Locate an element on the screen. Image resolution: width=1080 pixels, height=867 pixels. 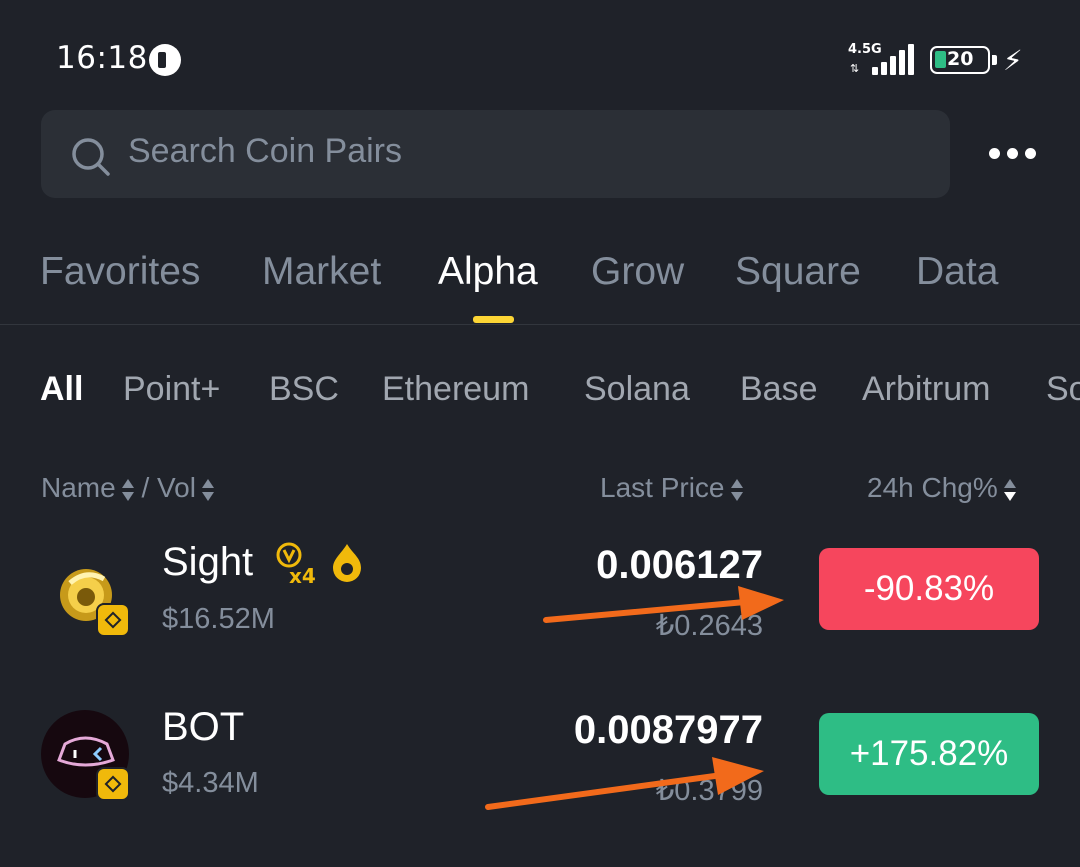
tab-favorites: Favorites is located at coordinates (120, 272).